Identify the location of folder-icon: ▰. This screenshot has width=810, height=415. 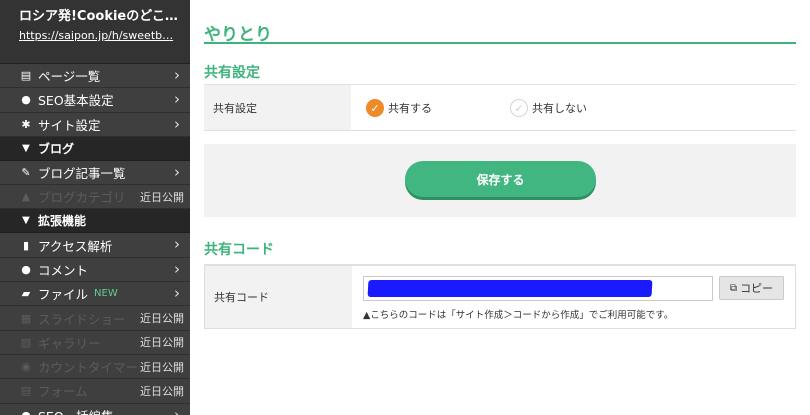
(26, 294).